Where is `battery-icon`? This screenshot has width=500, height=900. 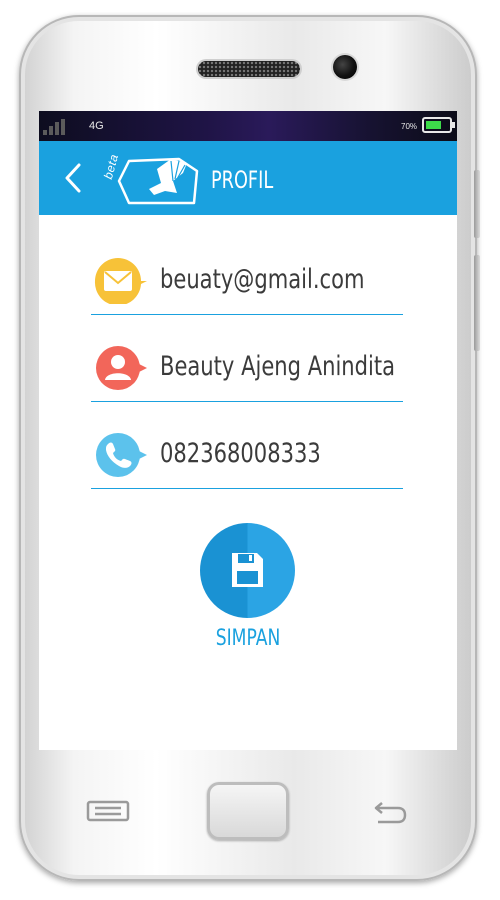
battery-icon is located at coordinates (438, 125).